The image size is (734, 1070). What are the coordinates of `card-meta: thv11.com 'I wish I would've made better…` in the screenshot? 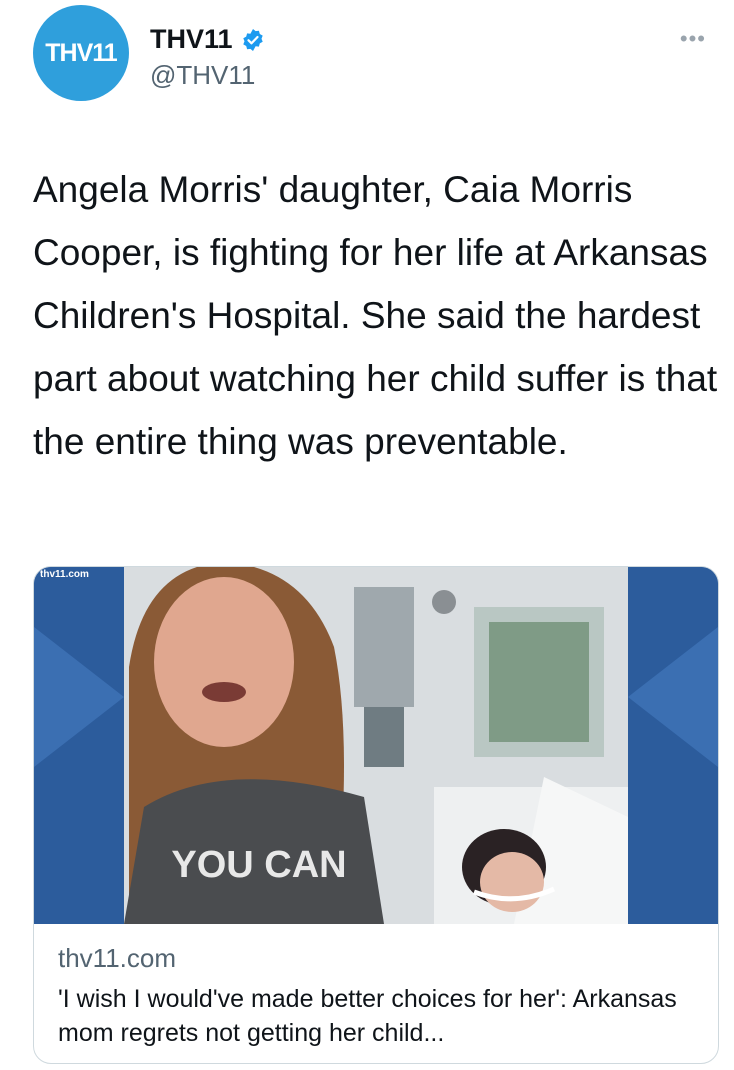 It's located at (378, 996).